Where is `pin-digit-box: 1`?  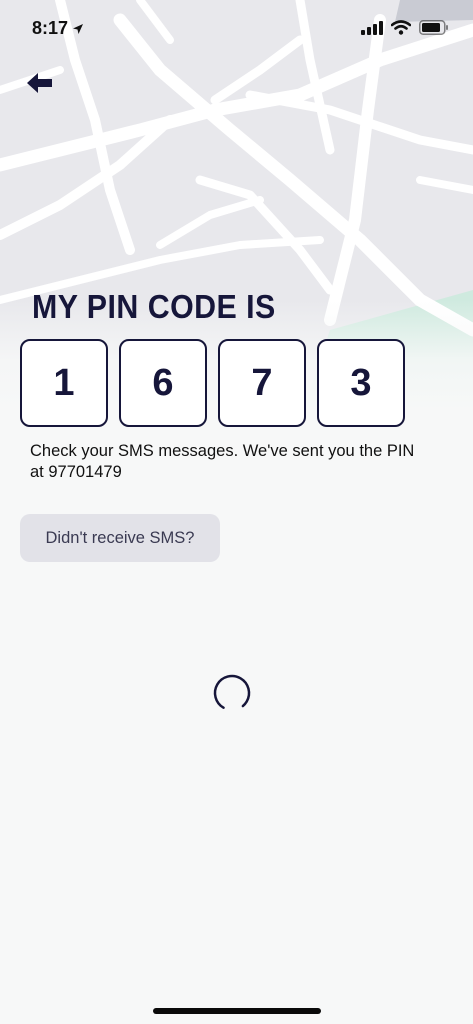
pin-digit-box: 1 is located at coordinates (64, 383).